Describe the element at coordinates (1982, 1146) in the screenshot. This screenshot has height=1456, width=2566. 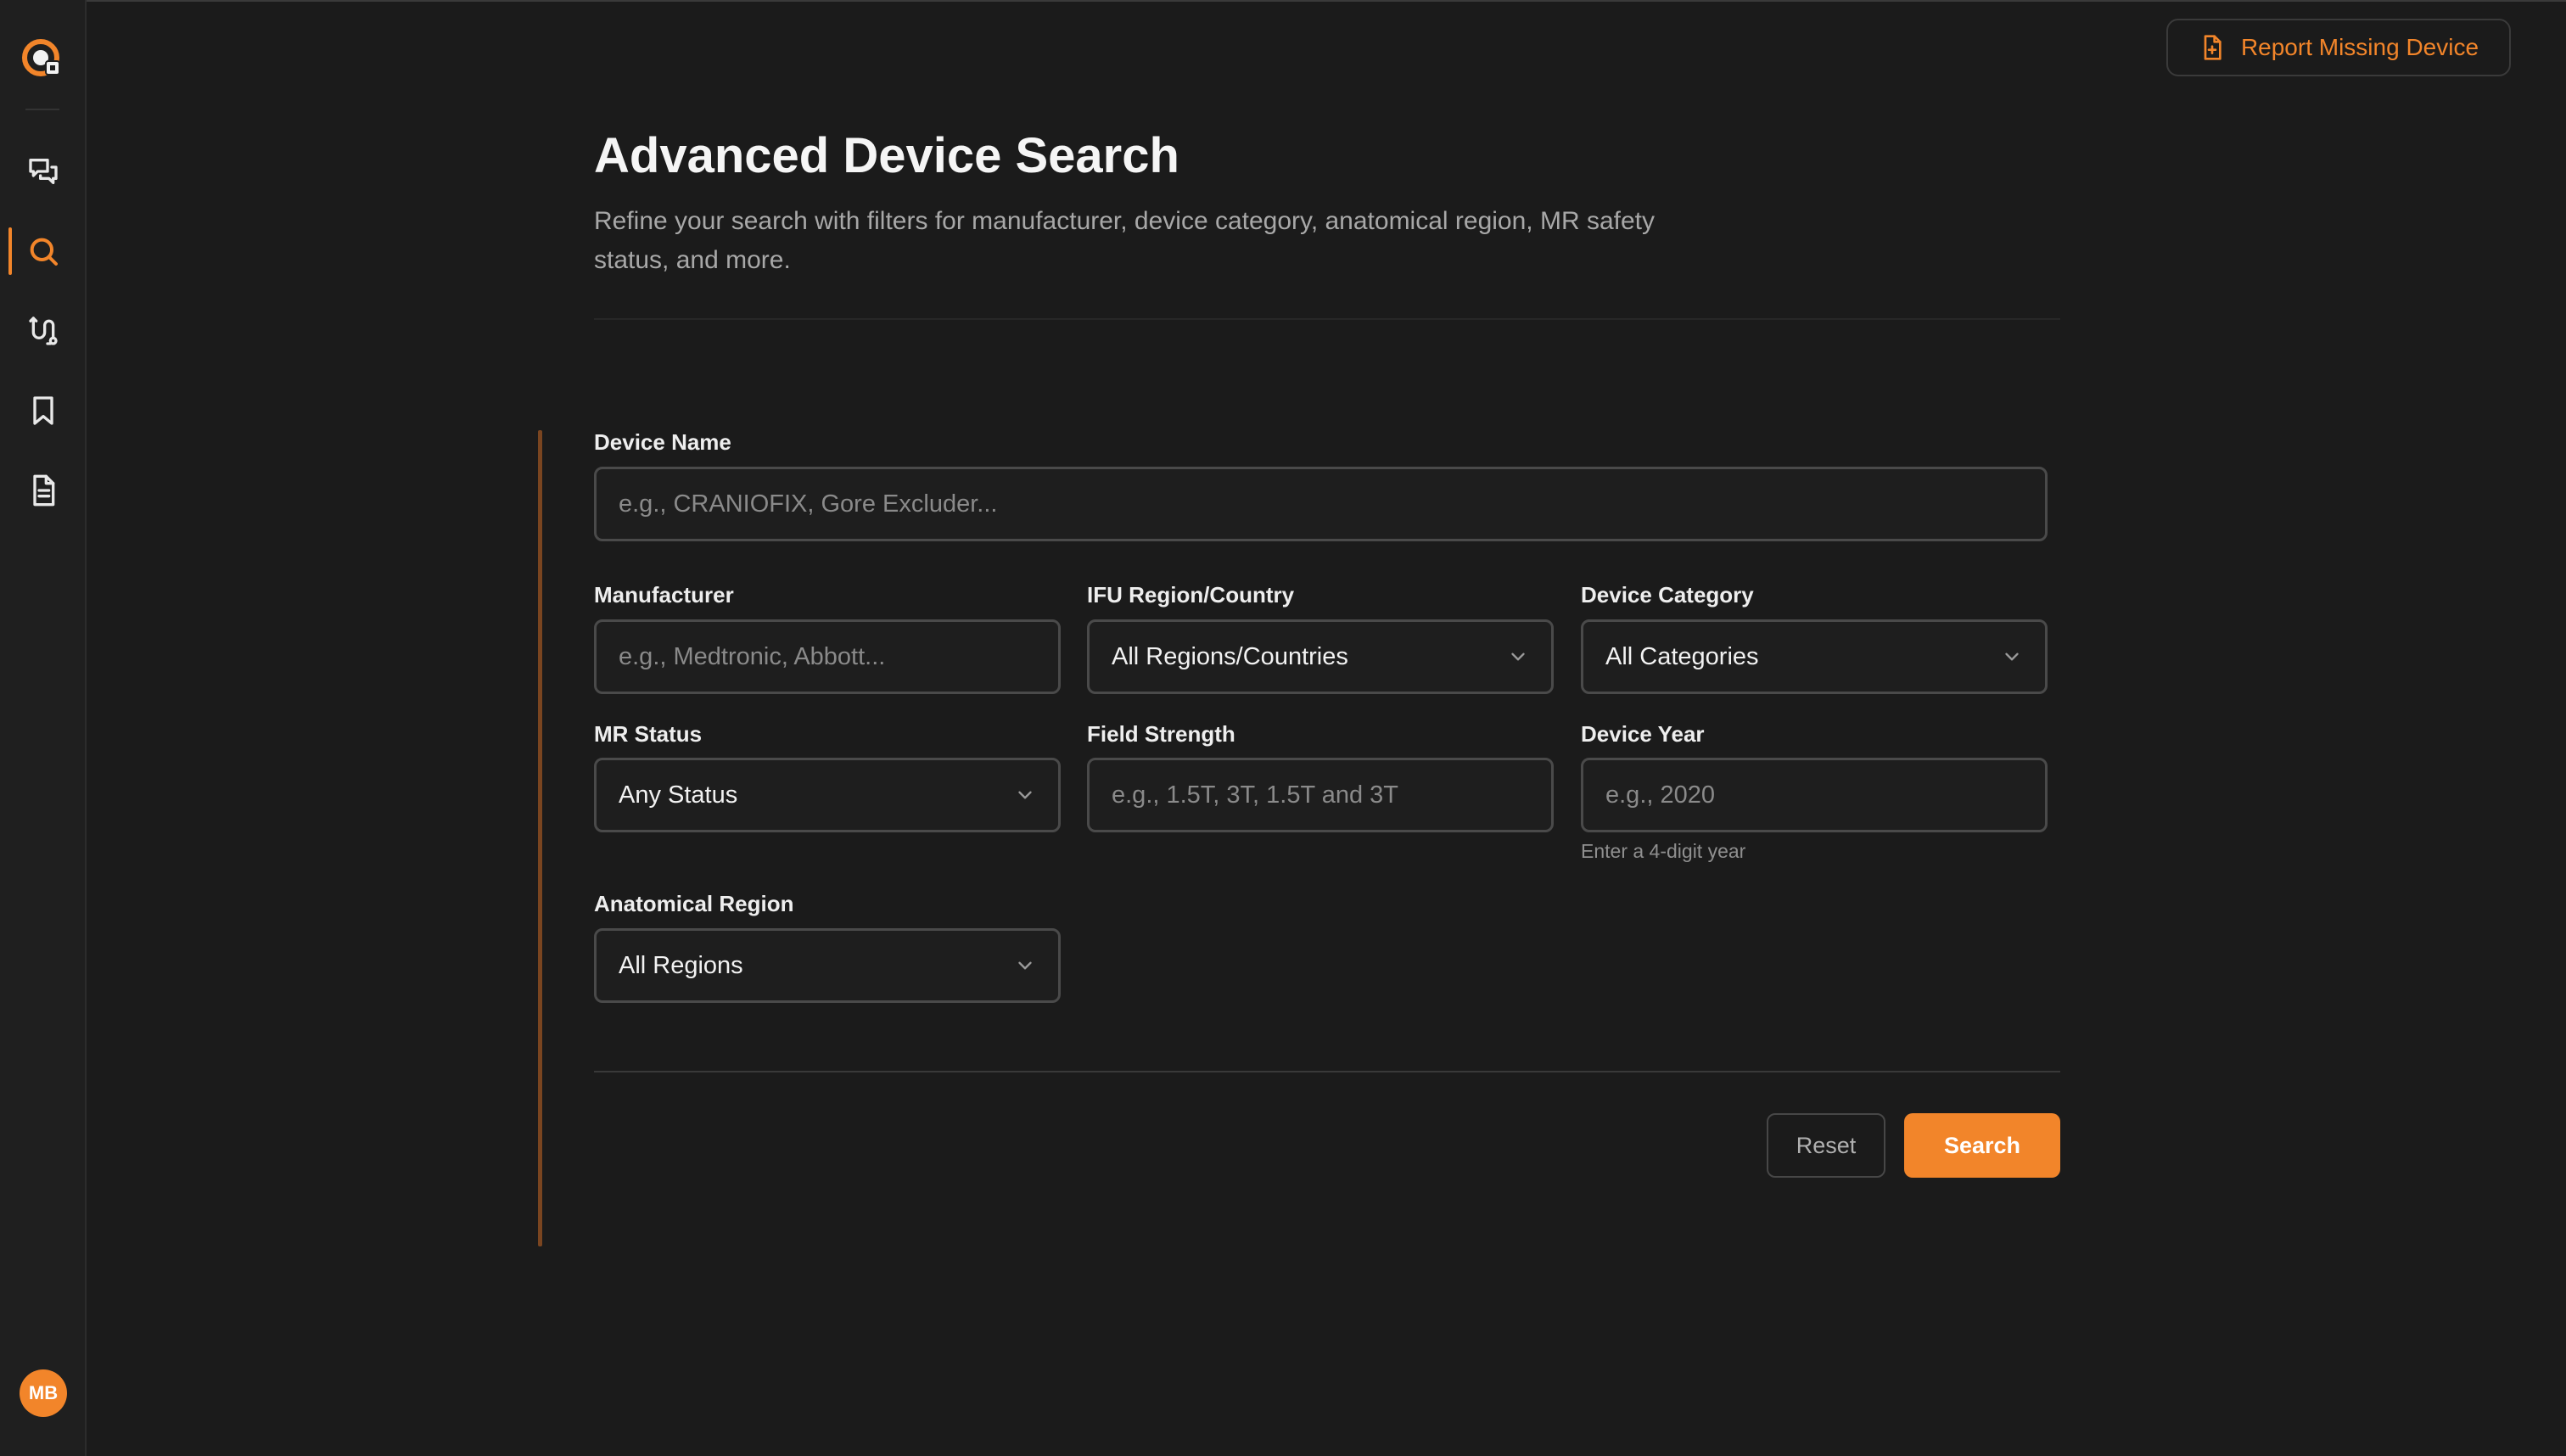
I see `search-button: Search` at that location.